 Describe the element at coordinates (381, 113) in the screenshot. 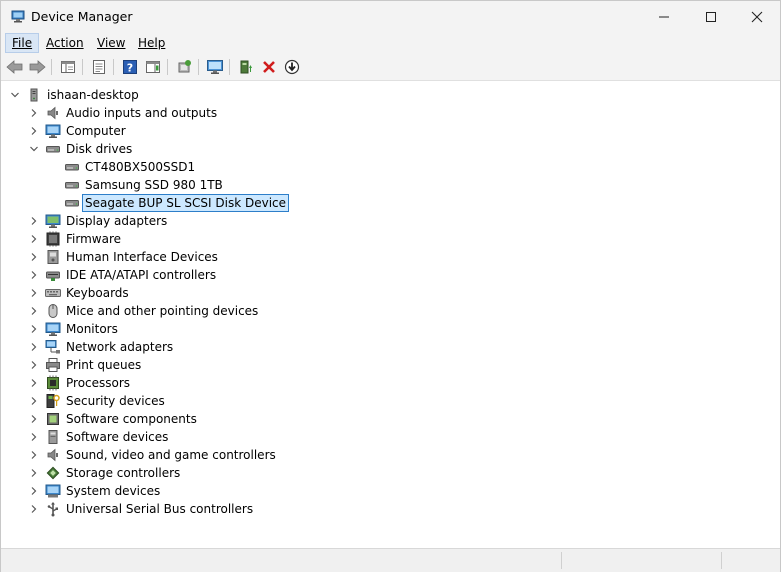

I see `tree-item-audio-inputs: Audio inputs and outputs` at that location.